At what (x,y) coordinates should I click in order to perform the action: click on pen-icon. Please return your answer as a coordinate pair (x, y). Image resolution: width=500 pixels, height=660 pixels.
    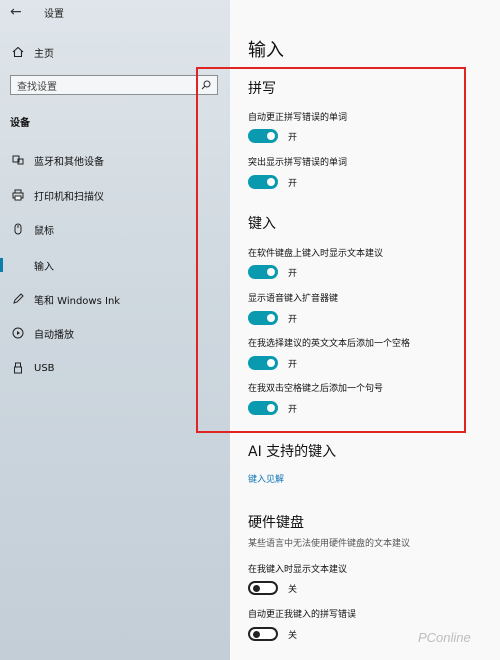
    Looking at the image, I should click on (18, 299).